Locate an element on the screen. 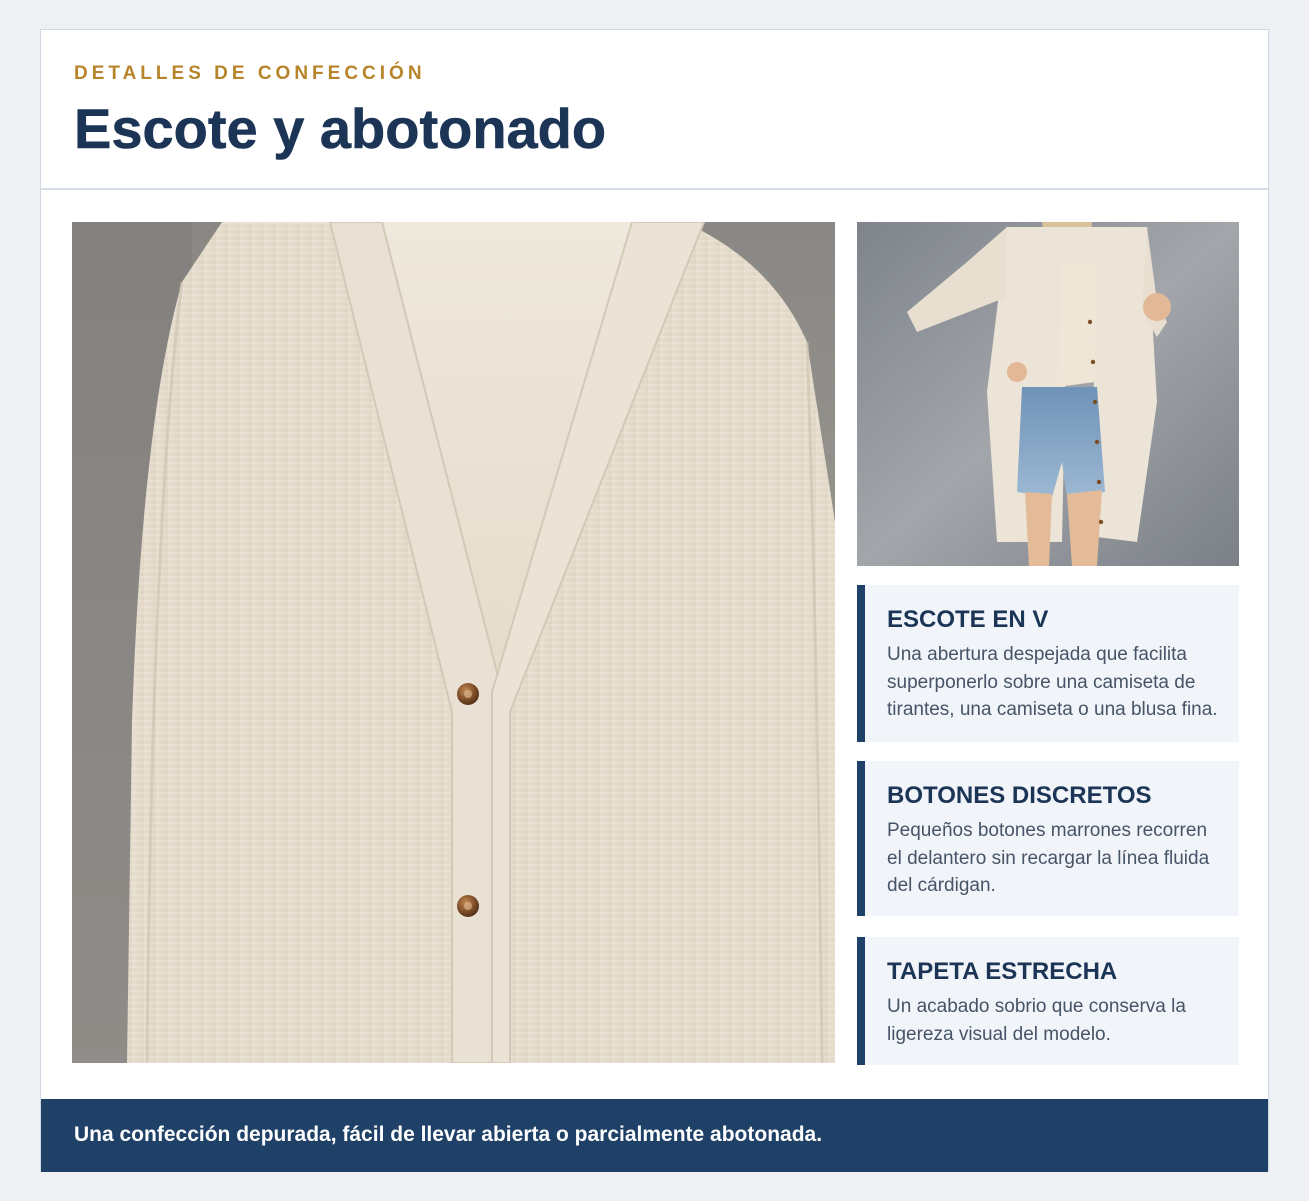  model-wearing-cardigan-image is located at coordinates (1048, 394).